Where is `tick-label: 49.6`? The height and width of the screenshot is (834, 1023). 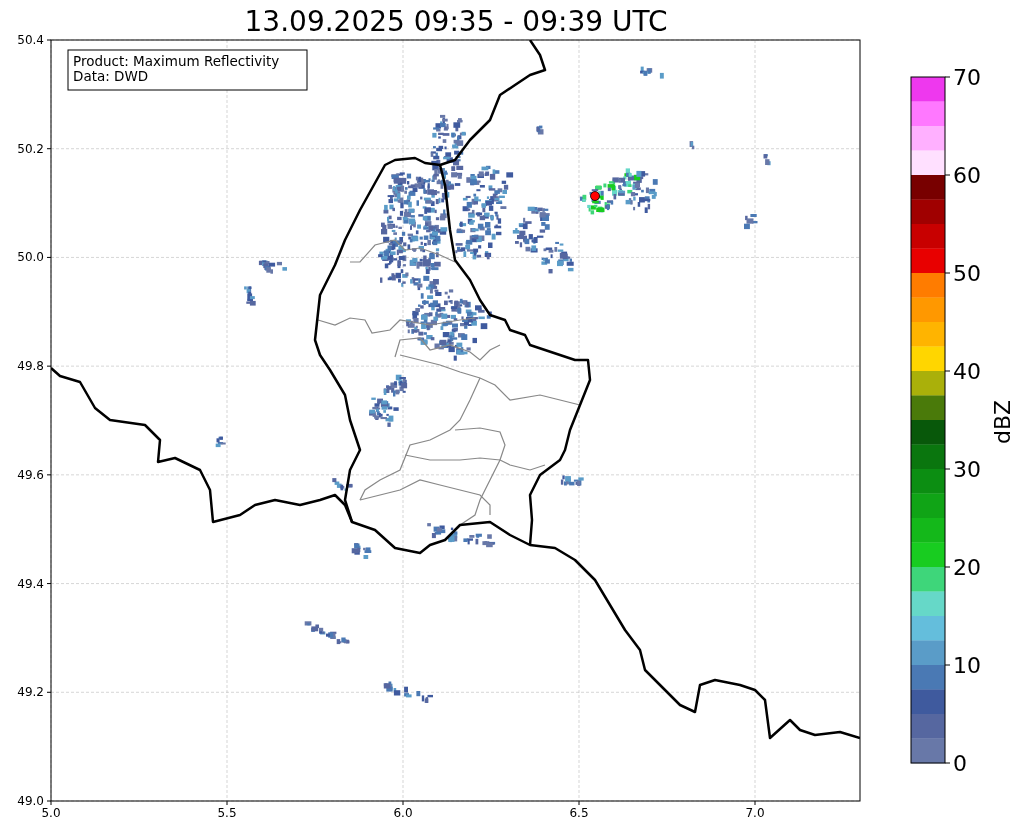 tick-label: 49.6 is located at coordinates (30, 474).